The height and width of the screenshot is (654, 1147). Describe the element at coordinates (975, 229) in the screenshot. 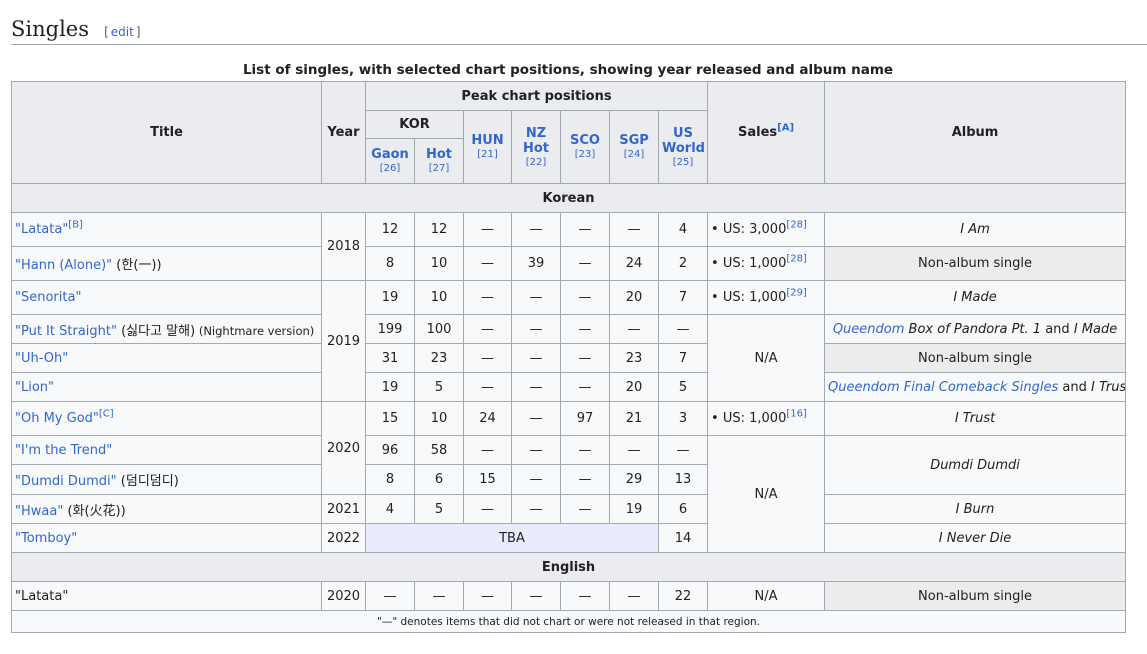

I see `album-cell: I Am` at that location.